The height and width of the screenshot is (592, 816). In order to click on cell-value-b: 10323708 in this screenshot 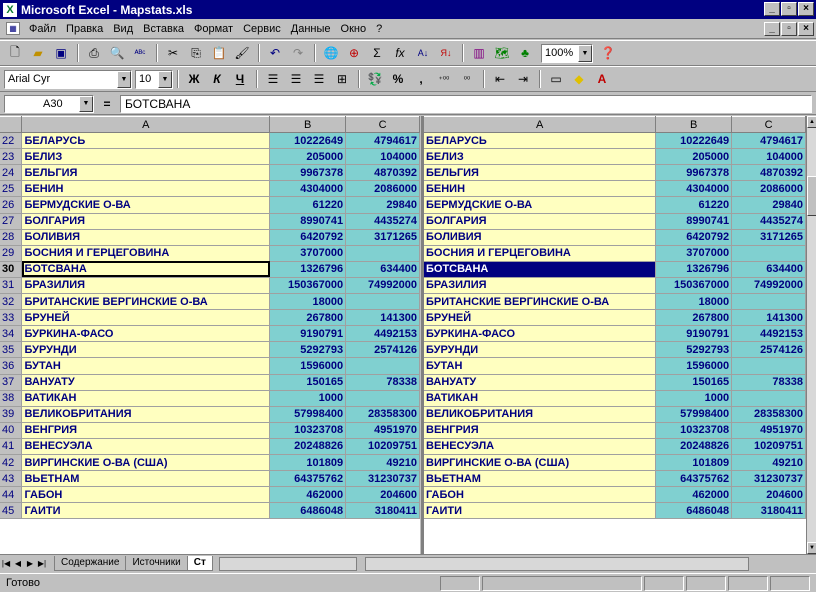, I will do `click(308, 430)`.